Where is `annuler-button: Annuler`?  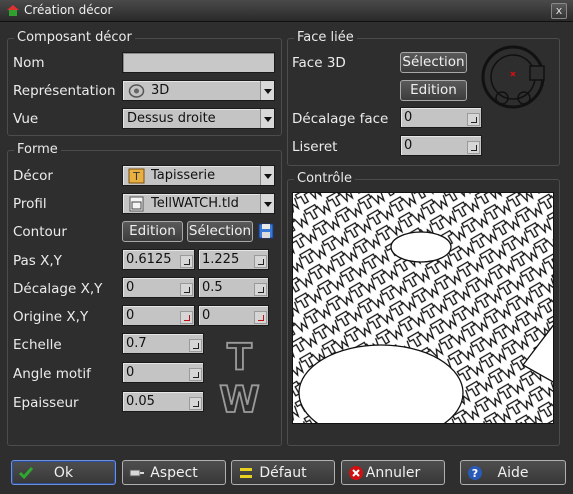 annuler-button: Annuler is located at coordinates (393, 472).